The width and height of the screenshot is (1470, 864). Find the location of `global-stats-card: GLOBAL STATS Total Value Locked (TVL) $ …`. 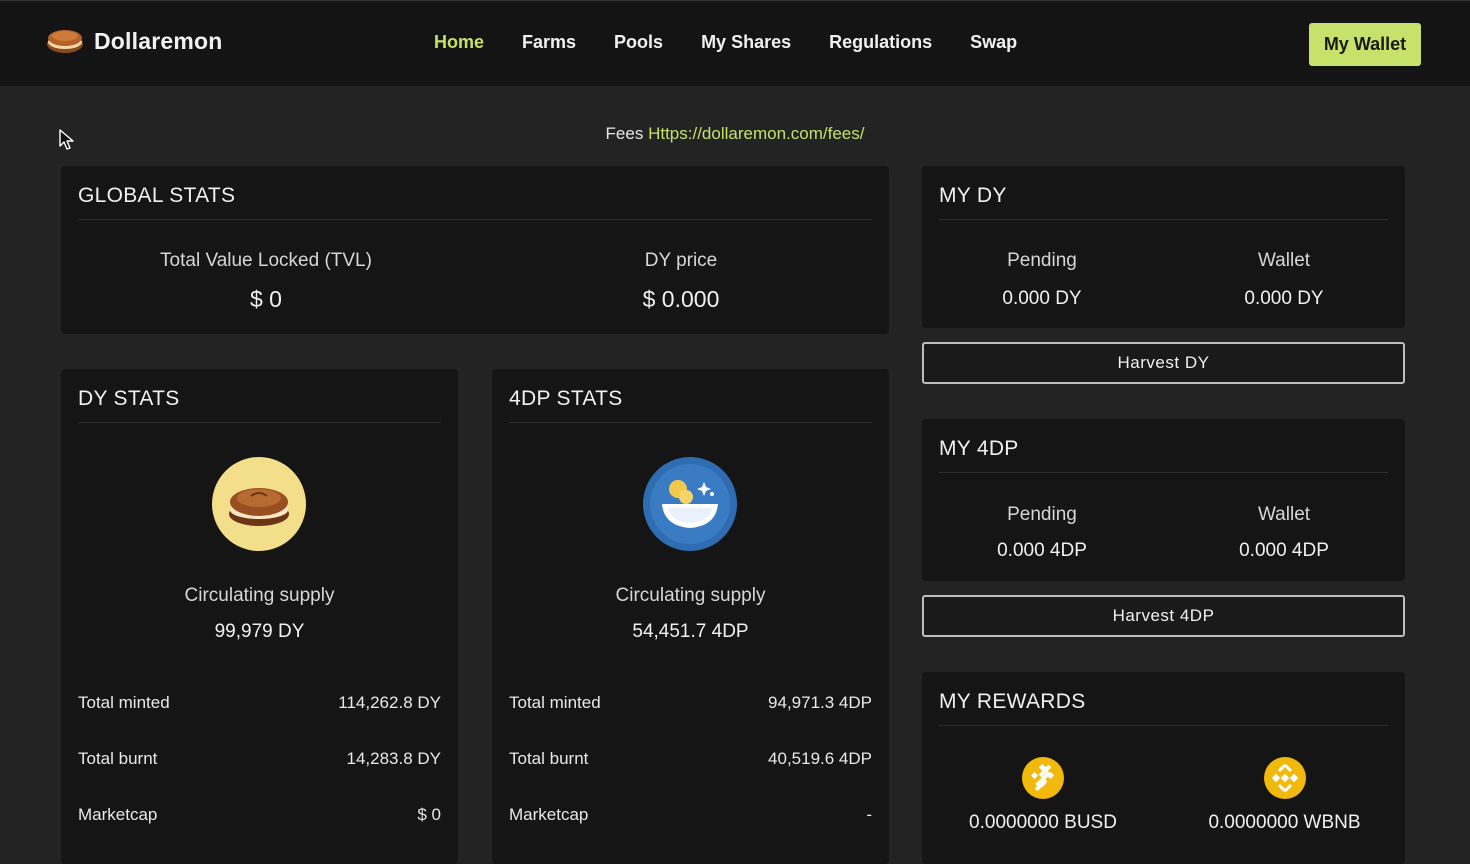

global-stats-card: GLOBAL STATS Total Value Locked (TVL) $ … is located at coordinates (475, 250).